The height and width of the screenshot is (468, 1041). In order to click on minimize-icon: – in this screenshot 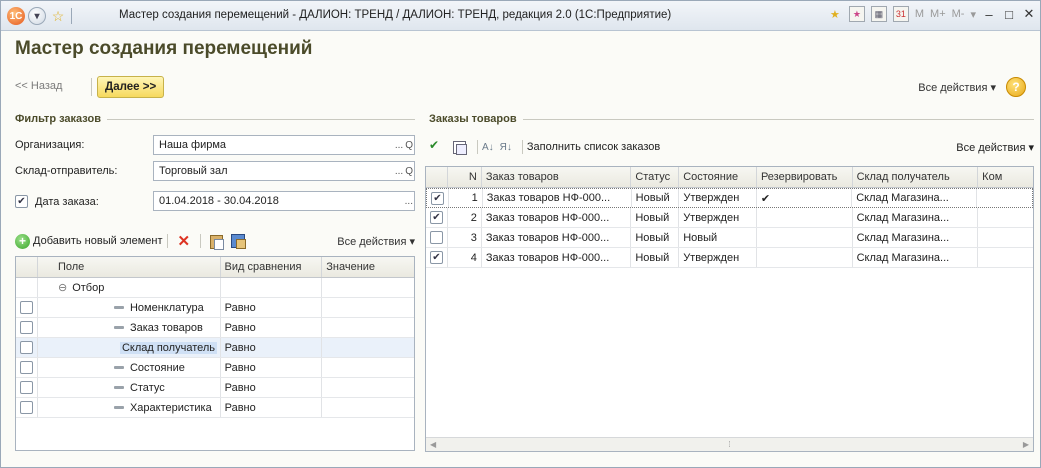, I will do `click(989, 14)`.